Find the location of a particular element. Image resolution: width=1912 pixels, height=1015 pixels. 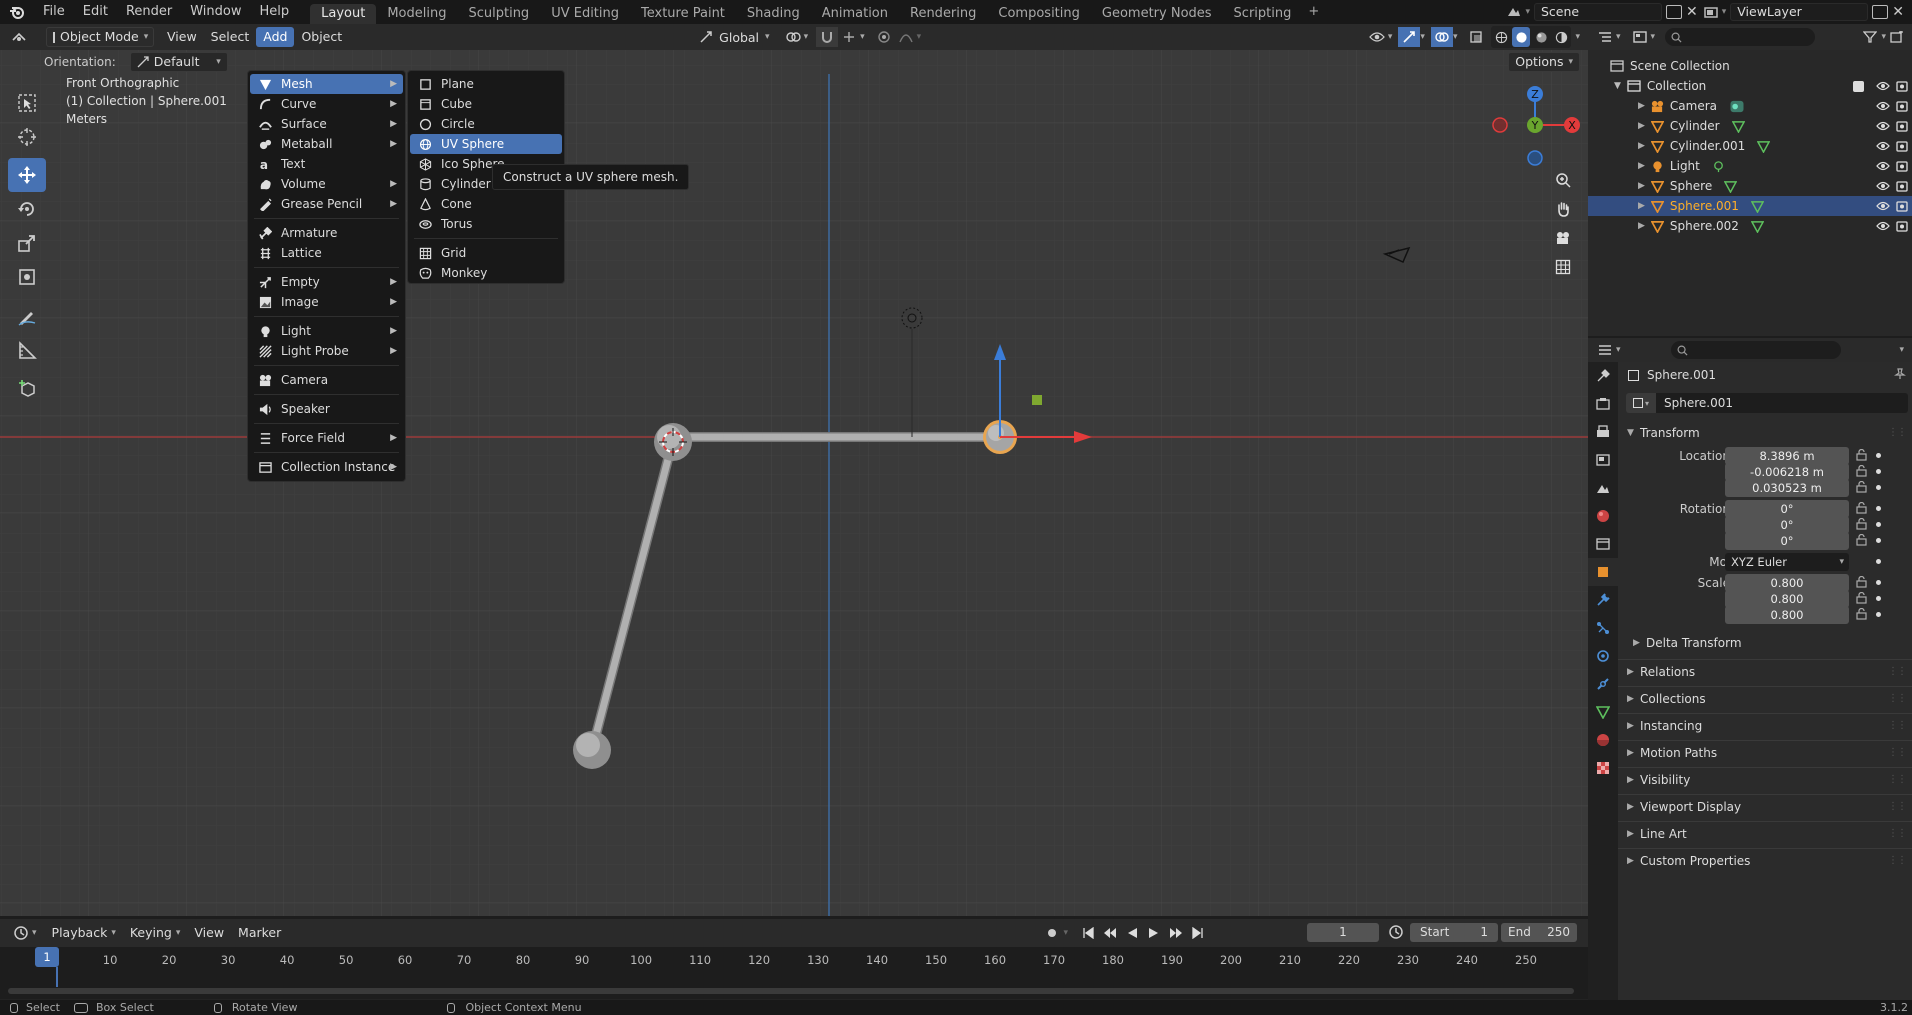

panel-relations: ▶ Relations ⋮⋮ is located at coordinates (1765, 671).